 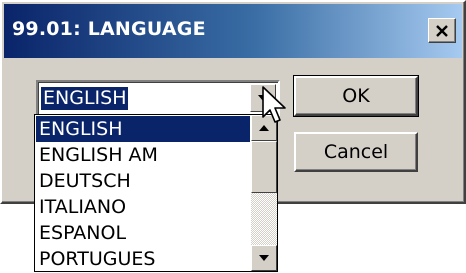 I want to click on arrow-down-icon, so click(x=264, y=258).